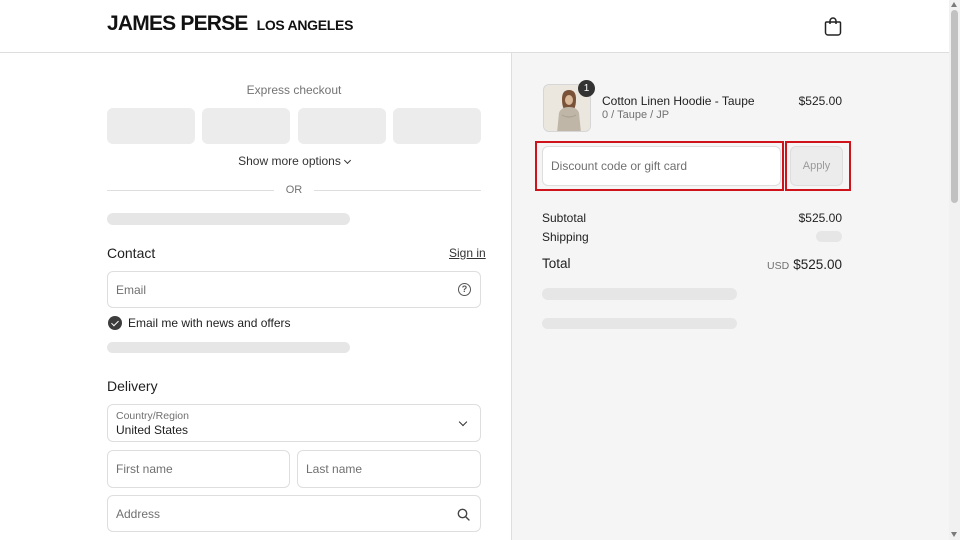 The height and width of the screenshot is (540, 960). I want to click on express-checkout-label: Express checkout, so click(294, 90).